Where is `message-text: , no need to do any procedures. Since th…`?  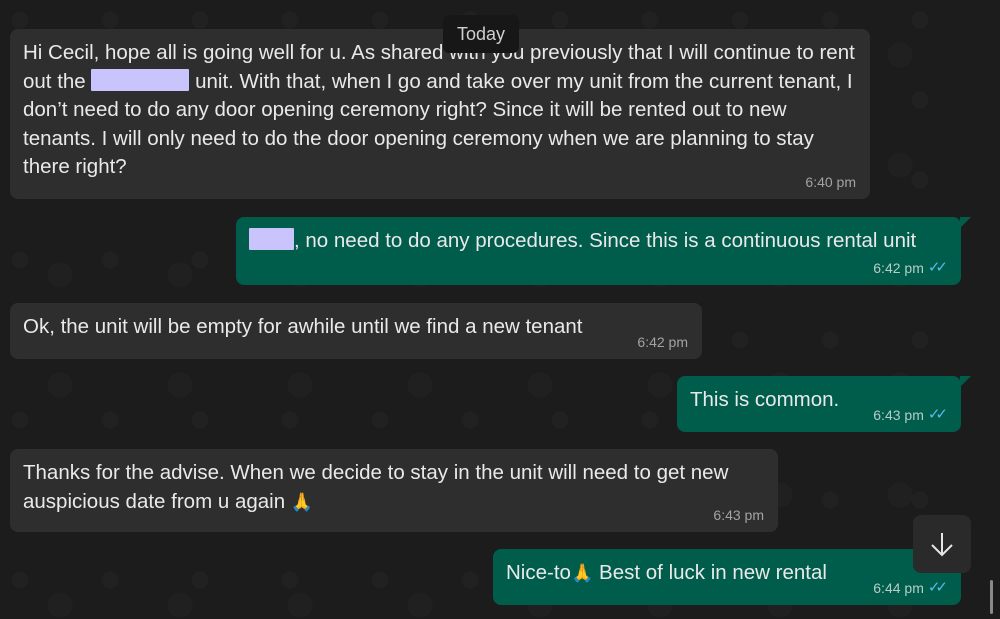
message-text: , no need to do any procedures. Since th… is located at coordinates (605, 240).